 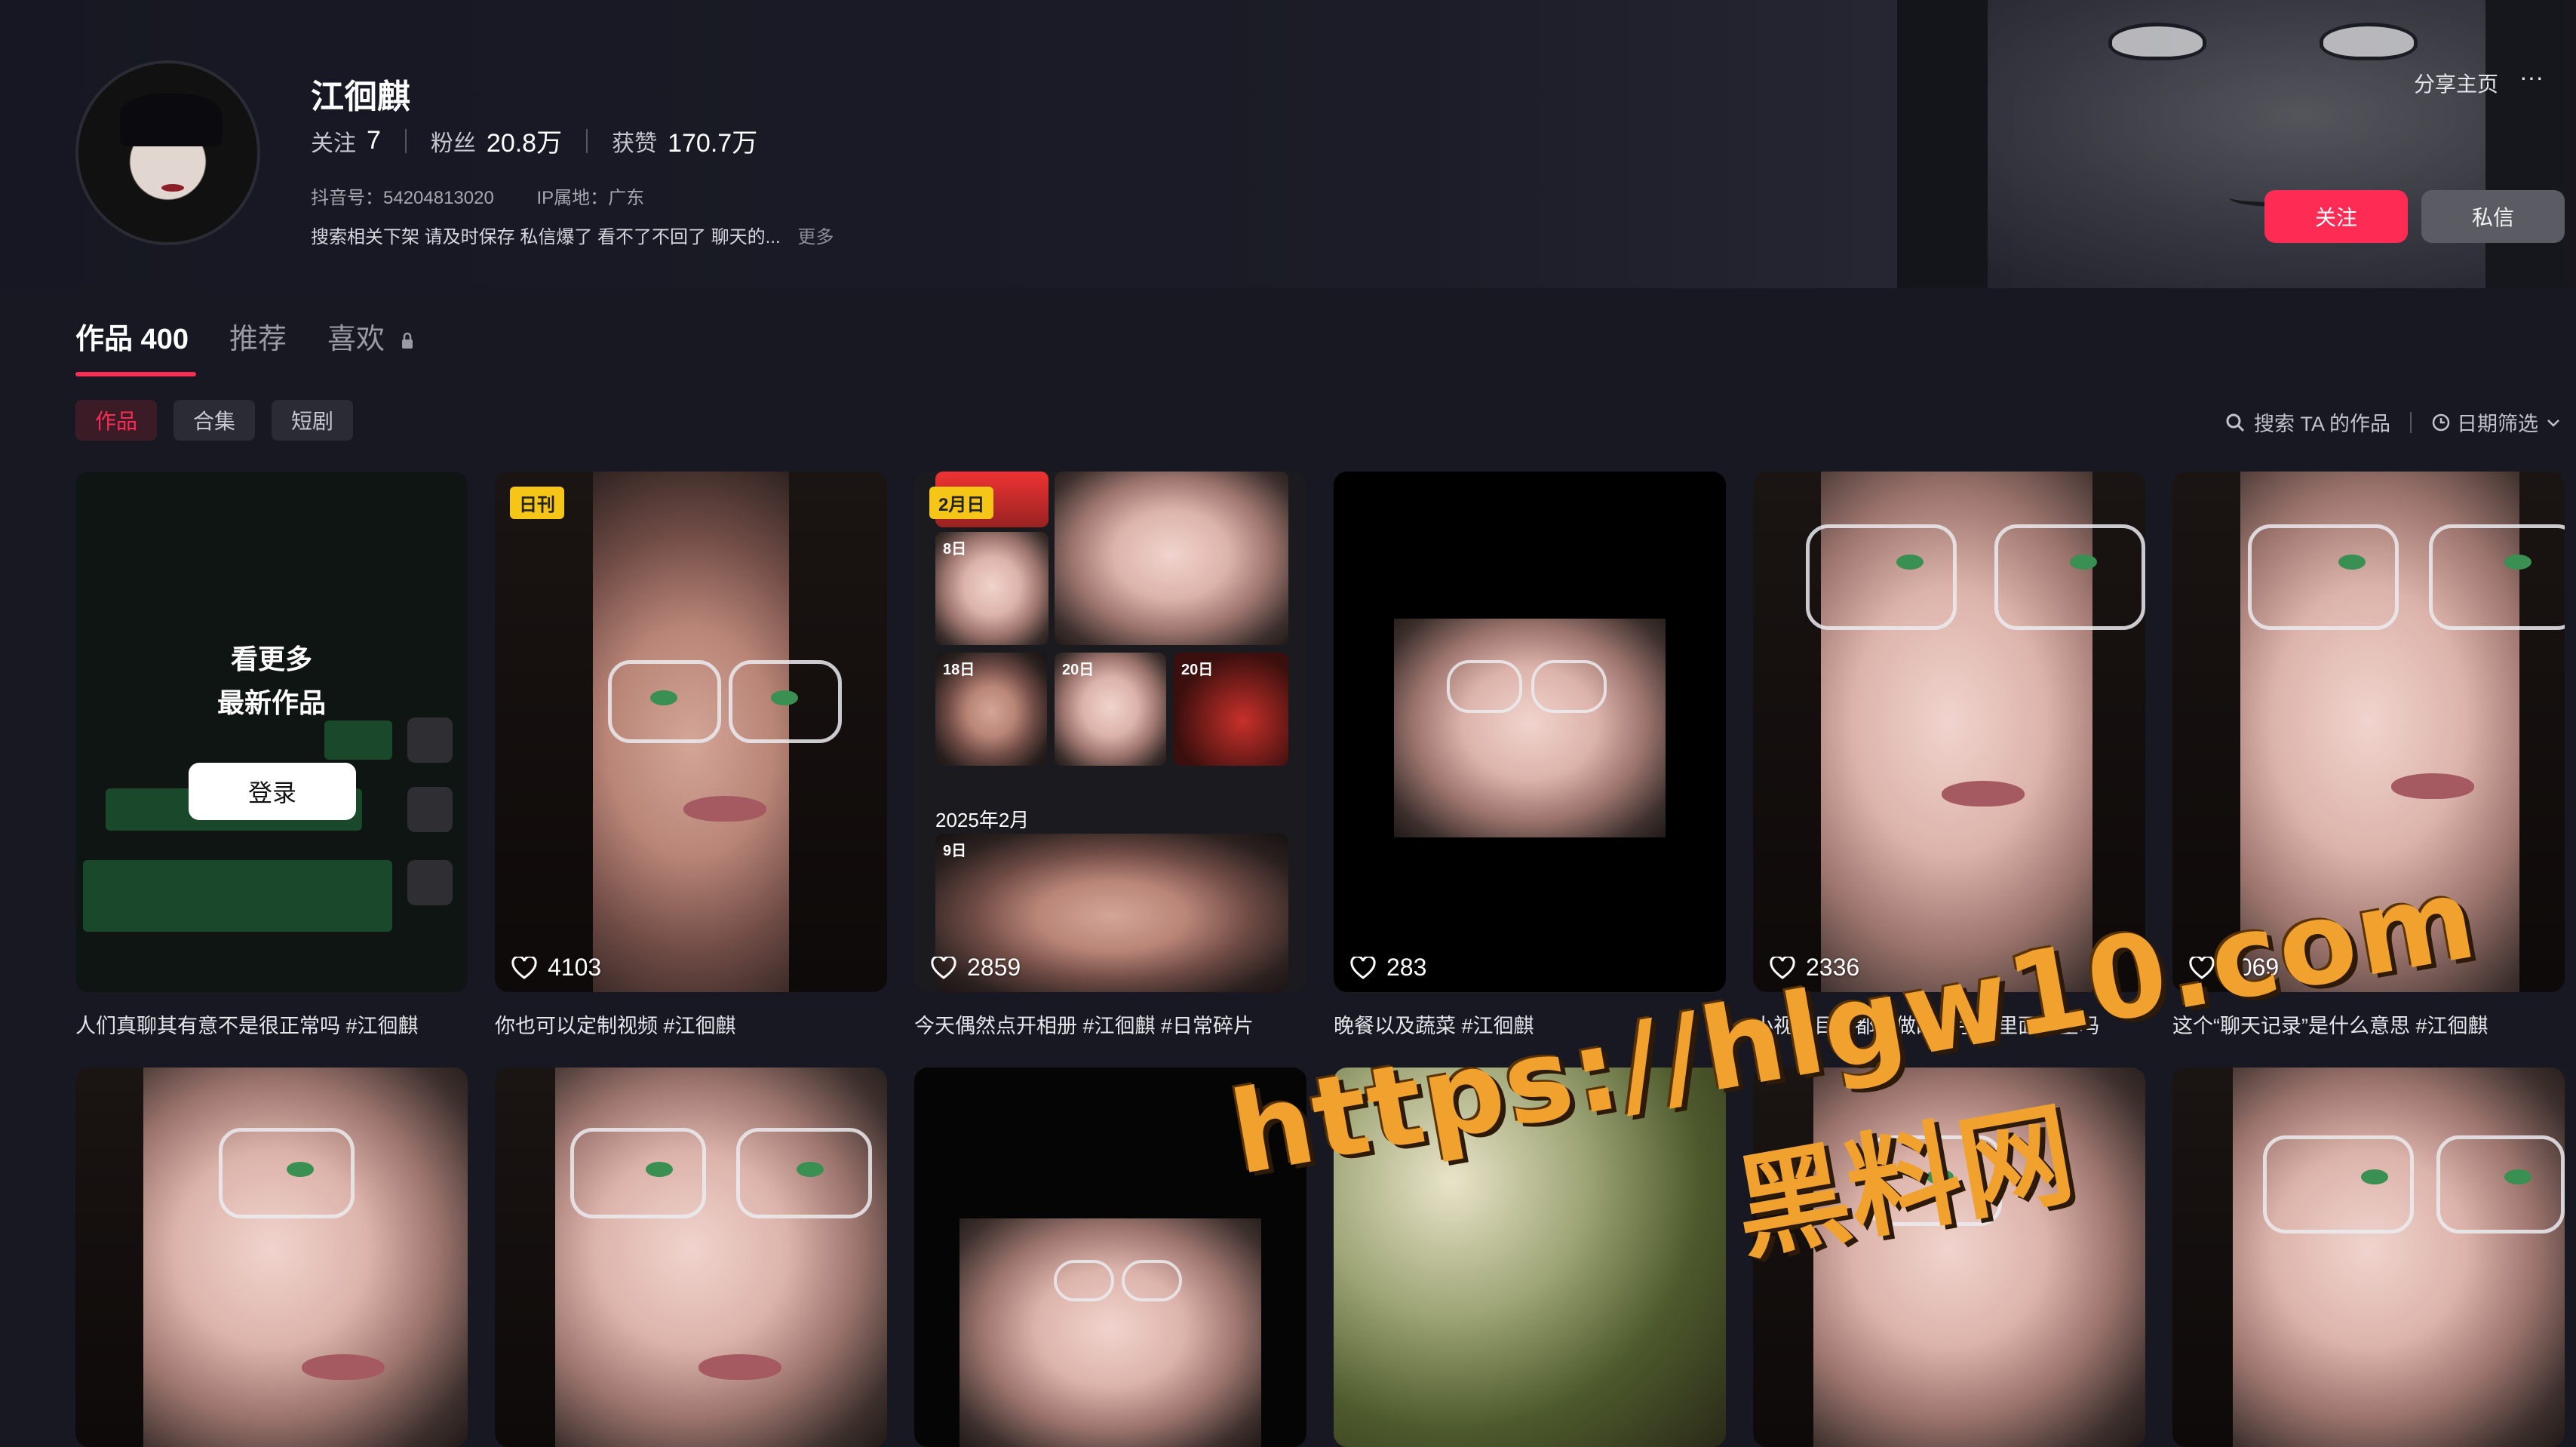 What do you see at coordinates (590, 198) in the screenshot?
I see `ip-location: IP属地：广东` at bounding box center [590, 198].